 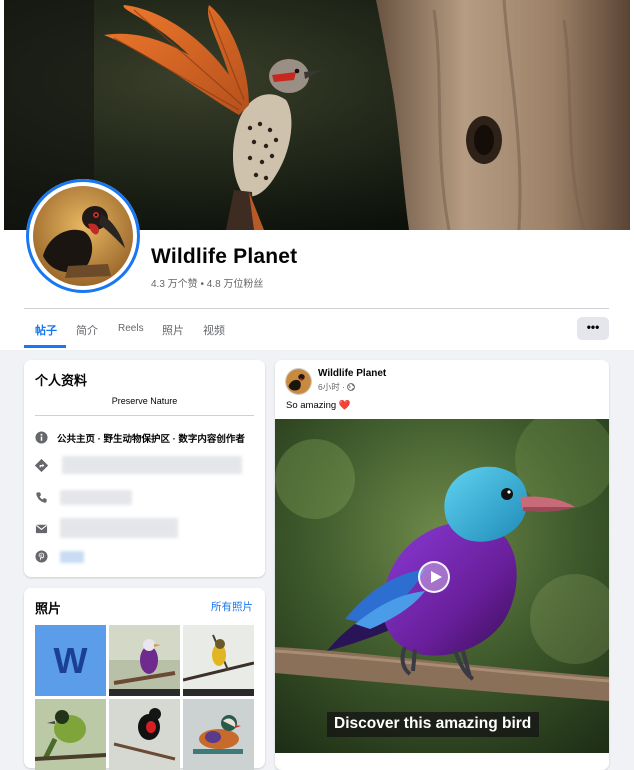 I want to click on mandarin-duck-photo, so click(x=218, y=734).